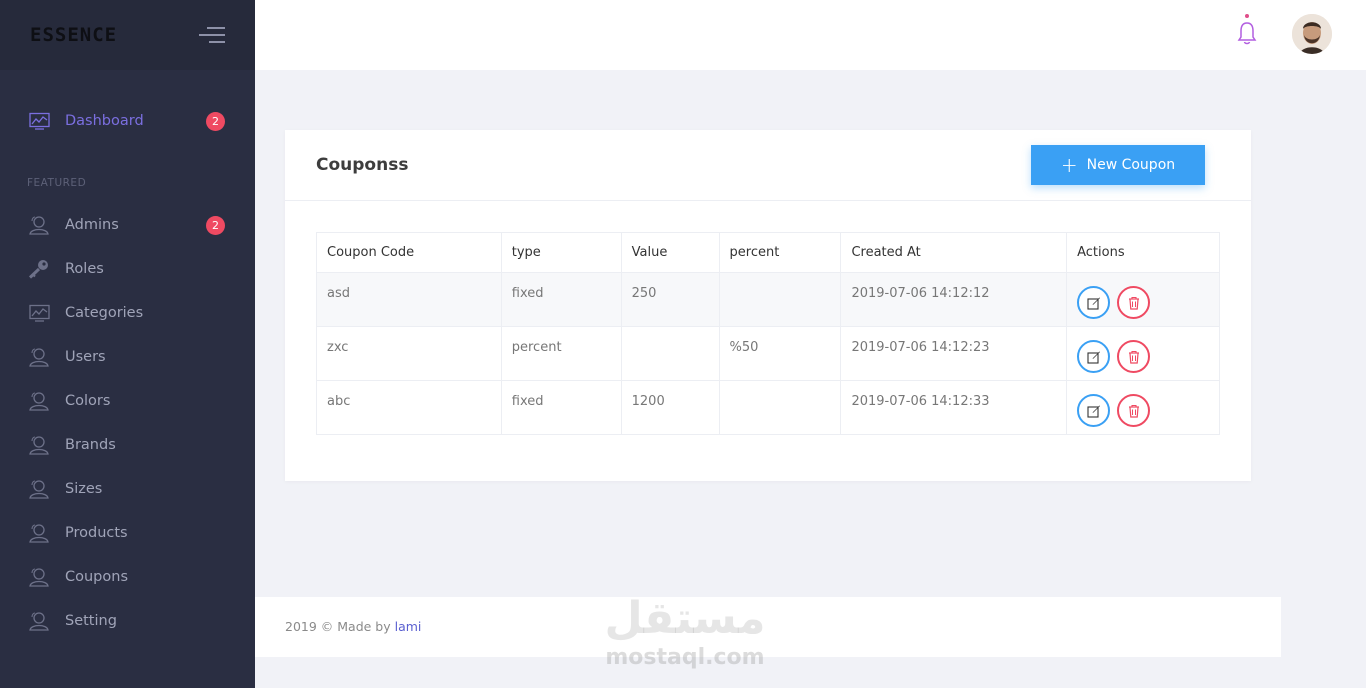 Image resolution: width=1366 pixels, height=688 pixels. What do you see at coordinates (780, 353) in the screenshot?
I see `cell-percent: %50` at bounding box center [780, 353].